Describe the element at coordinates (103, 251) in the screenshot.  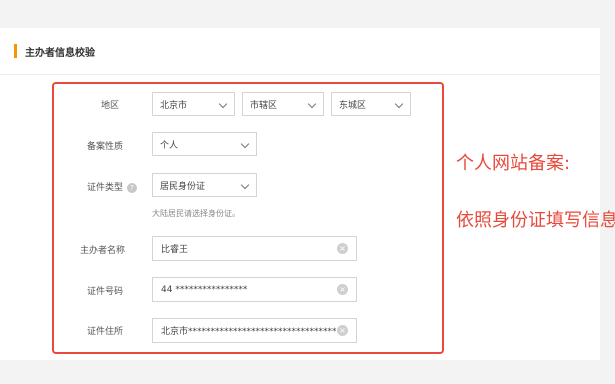
I see `sponsor-name-label: 主办者名称` at that location.